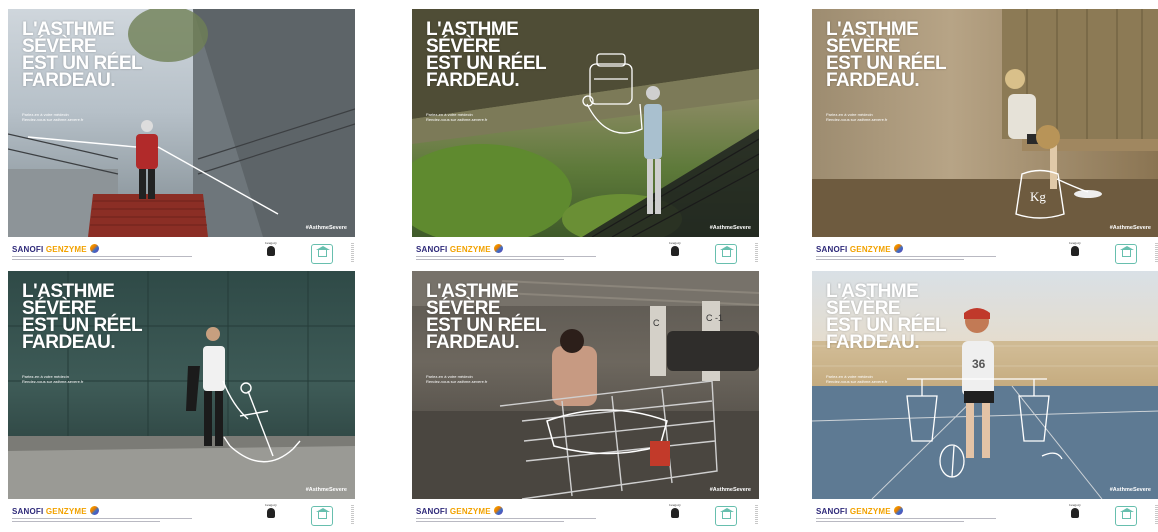  What do you see at coordinates (714, 318) in the screenshot?
I see `pillar-c1-label: C -1` at bounding box center [714, 318].